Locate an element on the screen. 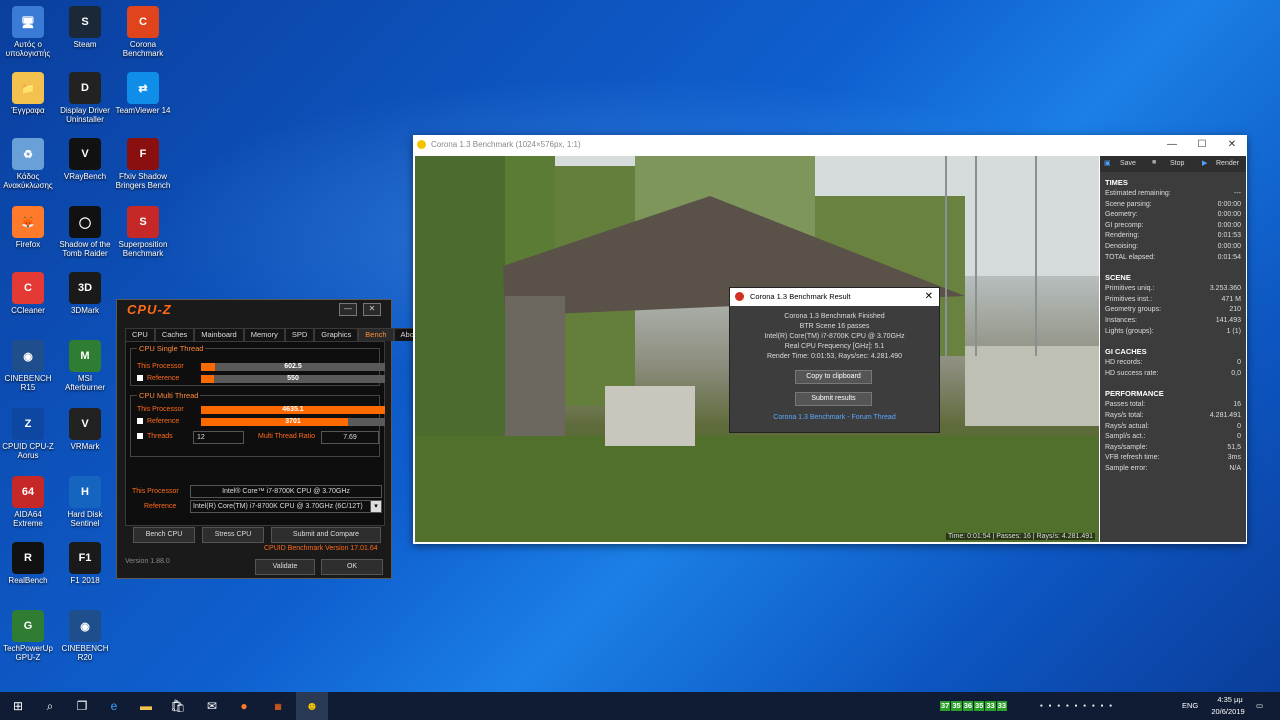 This screenshot has height=720, width=1280. save-icon: ▣ is located at coordinates (1107, 163).